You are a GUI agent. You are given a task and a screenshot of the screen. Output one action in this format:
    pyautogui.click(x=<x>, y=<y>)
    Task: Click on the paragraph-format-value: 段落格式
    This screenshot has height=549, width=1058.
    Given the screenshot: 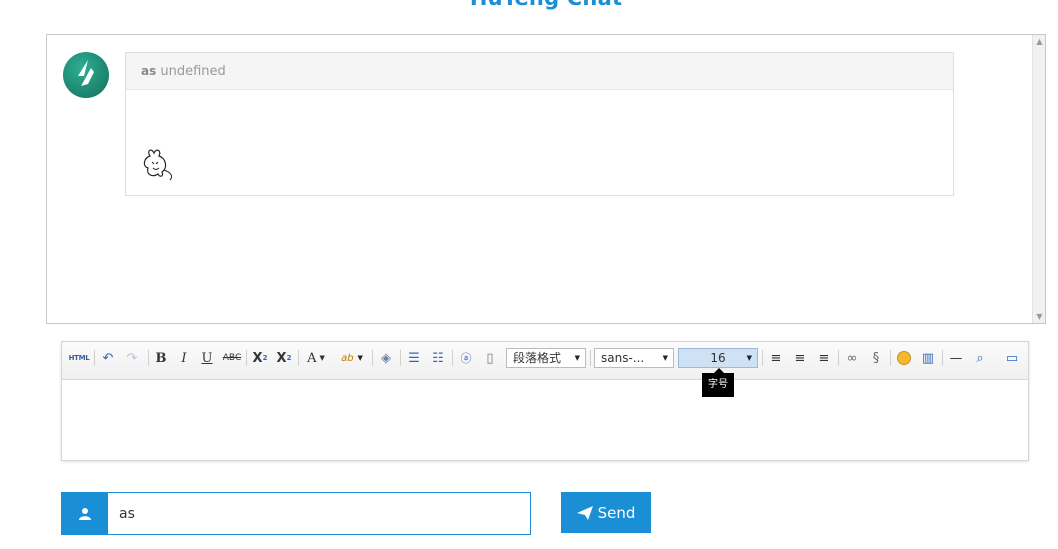 What is the action you would take?
    pyautogui.click(x=537, y=358)
    